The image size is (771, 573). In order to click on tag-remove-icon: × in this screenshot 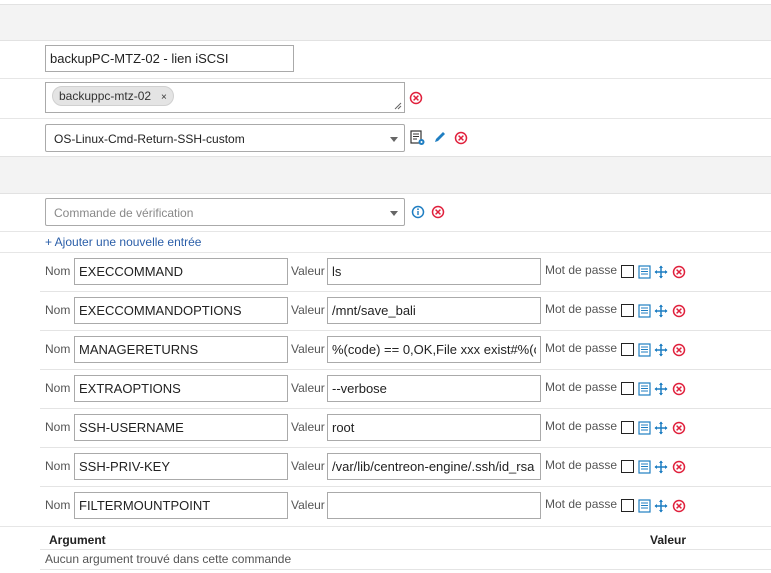, I will do `click(164, 97)`.